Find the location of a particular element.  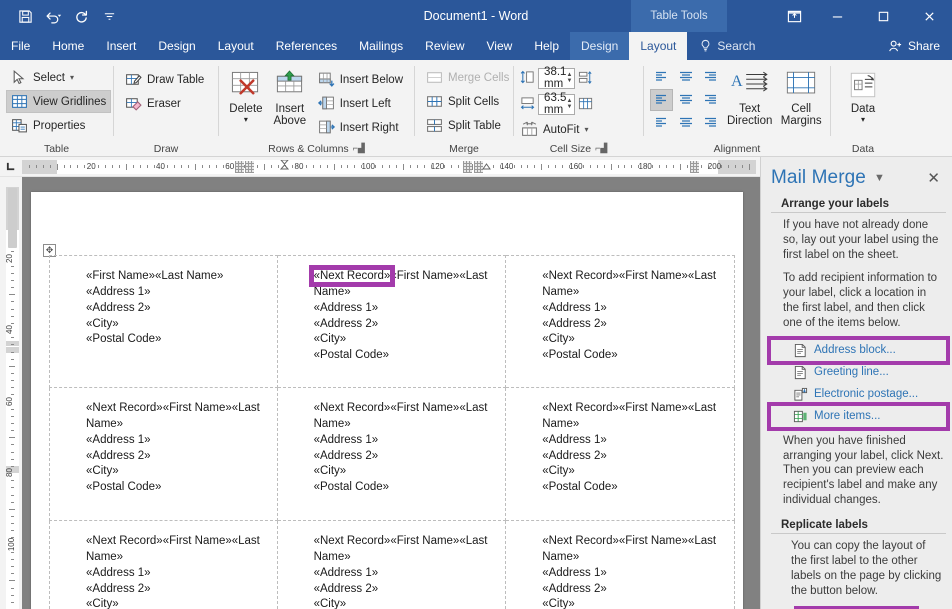

insert-above-button: Insert Above is located at coordinates (290, 96).